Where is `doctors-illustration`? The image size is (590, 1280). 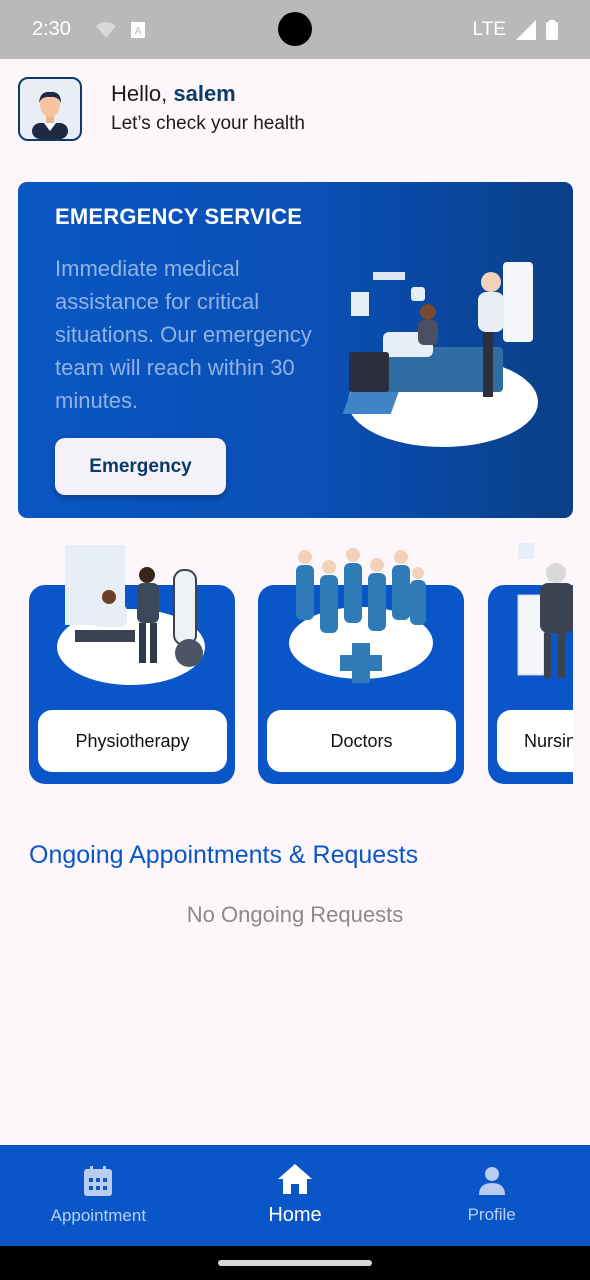
doctors-illustration is located at coordinates (361, 615).